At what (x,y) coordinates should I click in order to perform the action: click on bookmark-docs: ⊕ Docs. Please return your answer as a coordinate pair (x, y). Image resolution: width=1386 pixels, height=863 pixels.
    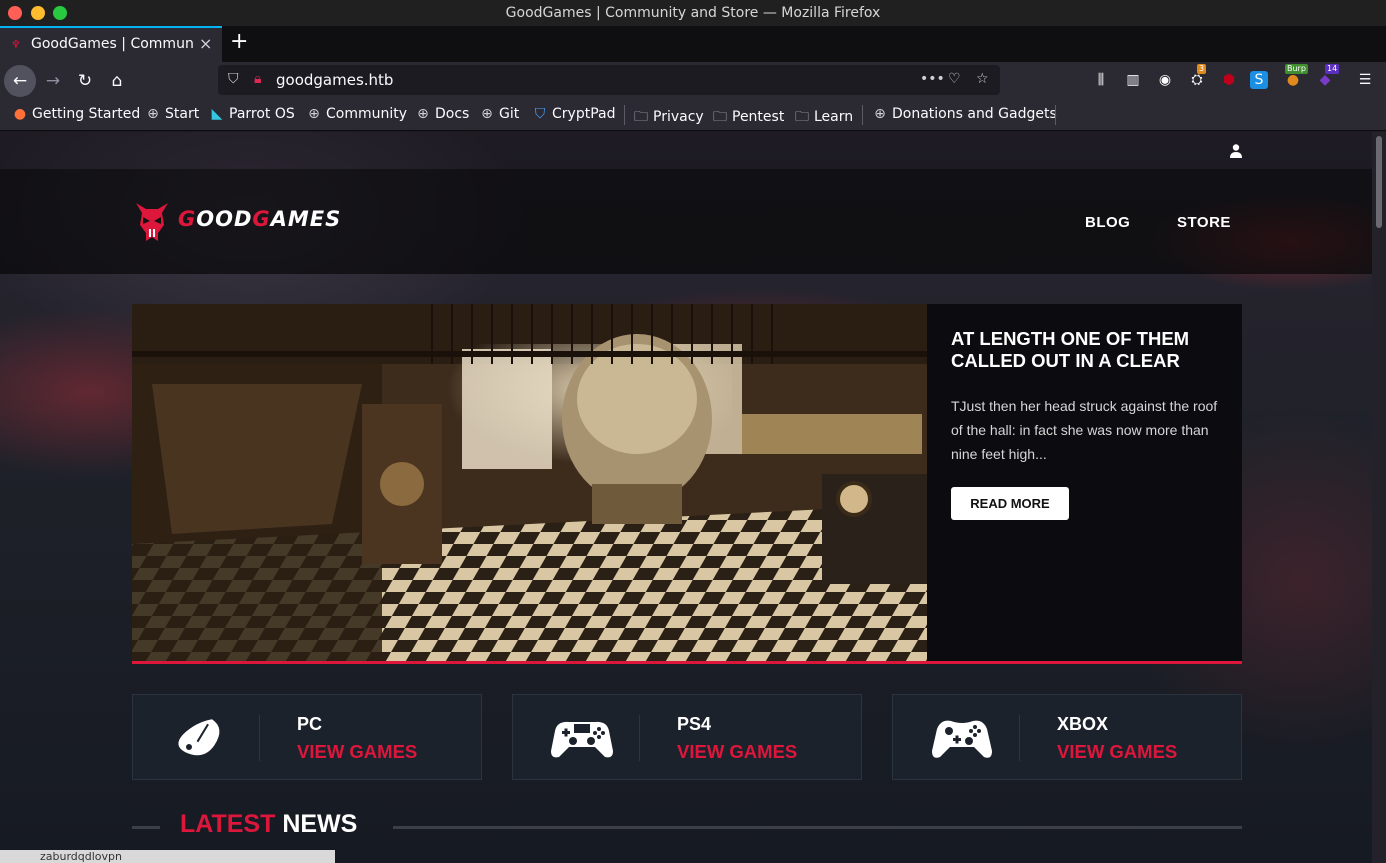
    Looking at the image, I should click on (442, 114).